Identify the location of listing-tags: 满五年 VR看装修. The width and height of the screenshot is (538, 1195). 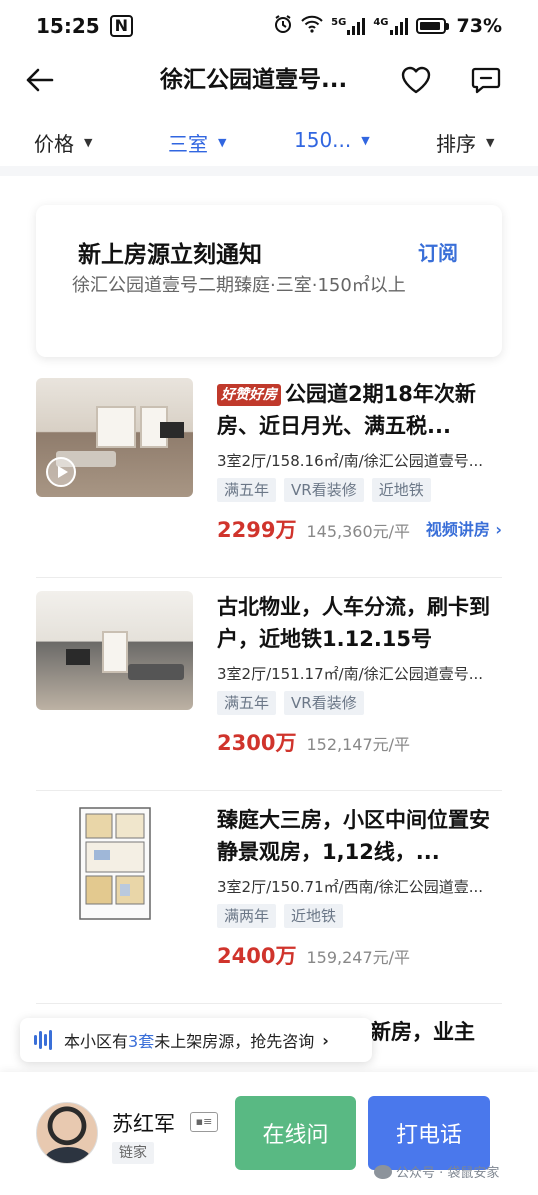
(290, 703).